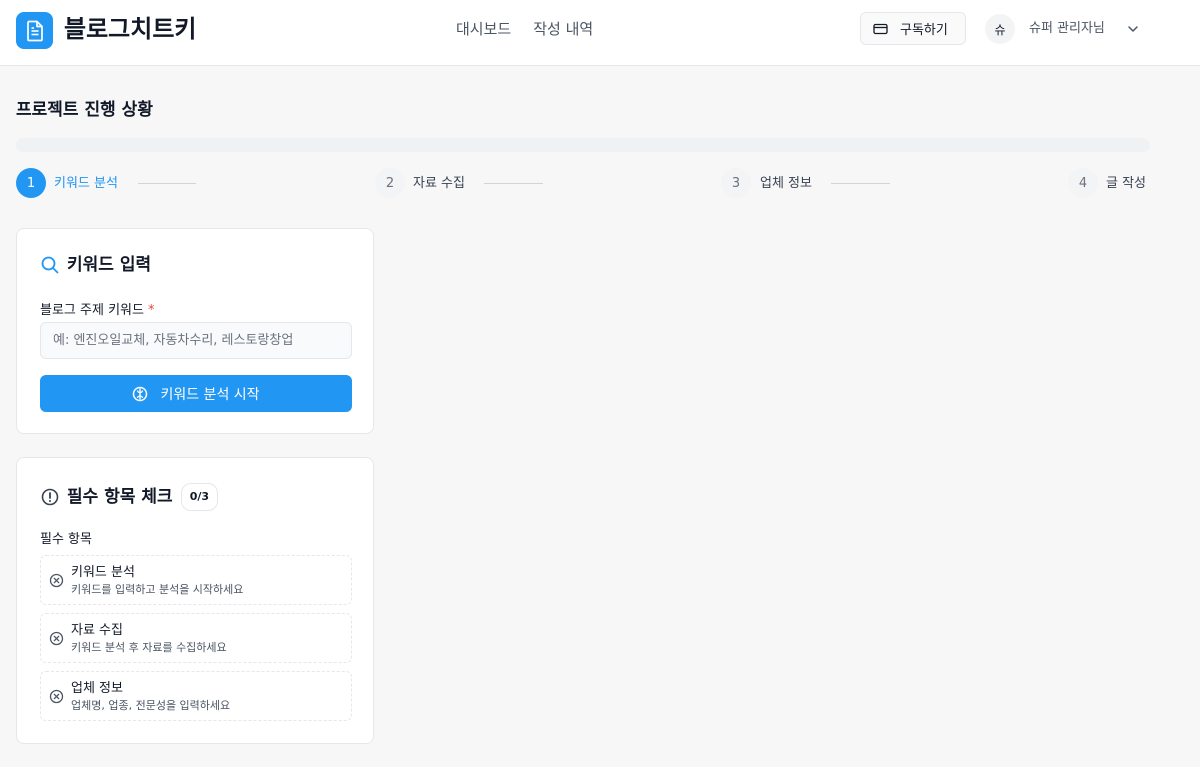 The image size is (1200, 767). Describe the element at coordinates (196, 638) in the screenshot. I see `list-item: 자료 수집 키워드 분석 후 자료를 수집하세요` at that location.